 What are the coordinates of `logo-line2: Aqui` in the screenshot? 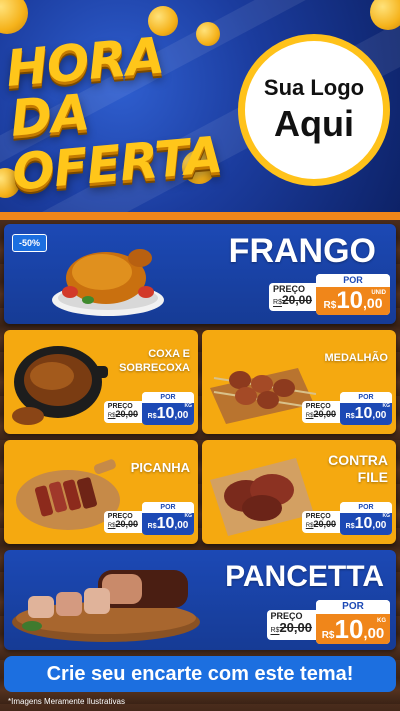 It's located at (314, 123).